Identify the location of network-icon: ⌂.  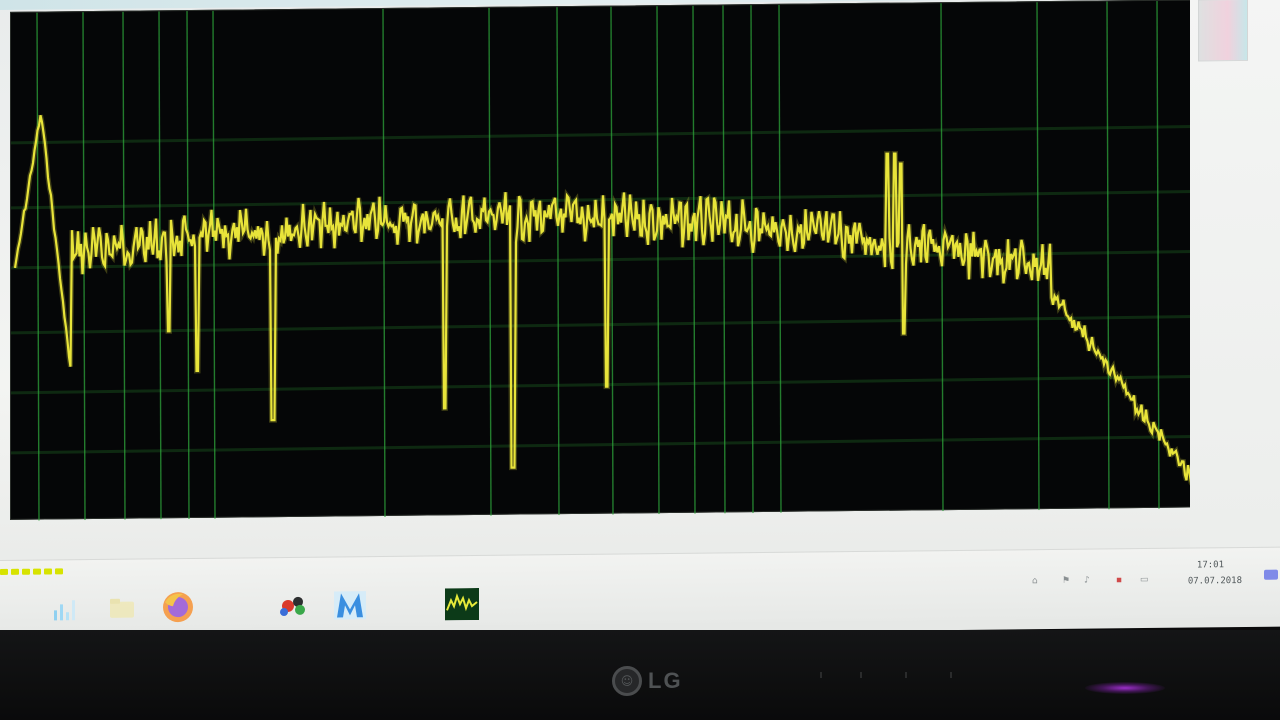
(1035, 581).